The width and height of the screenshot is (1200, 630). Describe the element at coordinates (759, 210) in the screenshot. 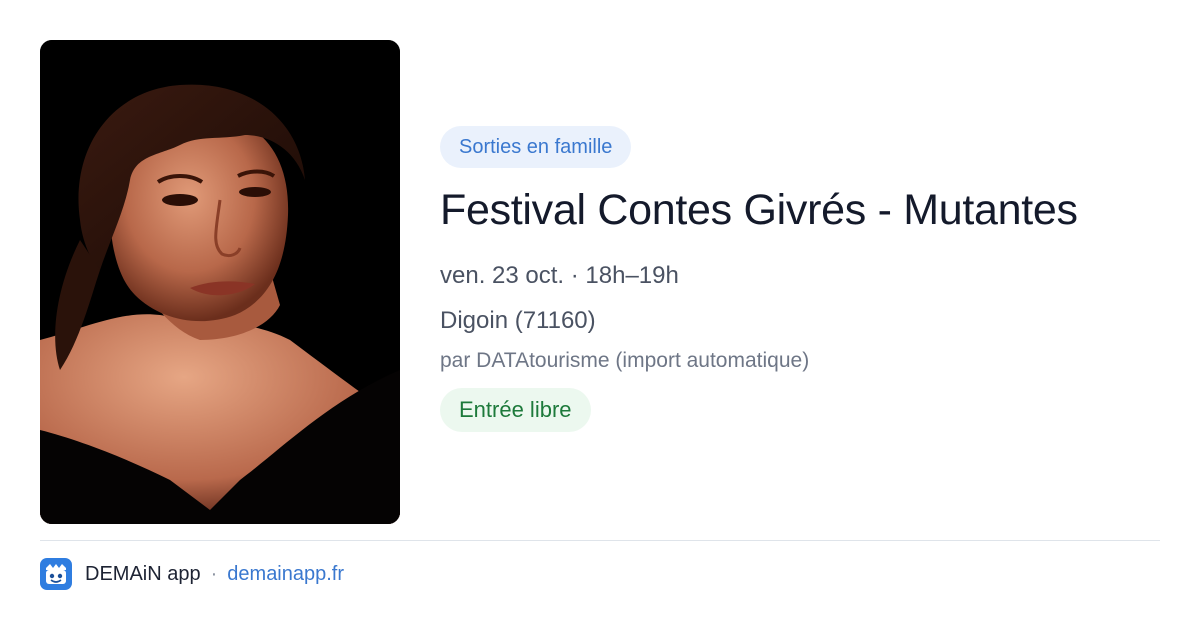

I see `event-title: Festival Contes Givrés - Mutantes` at that location.